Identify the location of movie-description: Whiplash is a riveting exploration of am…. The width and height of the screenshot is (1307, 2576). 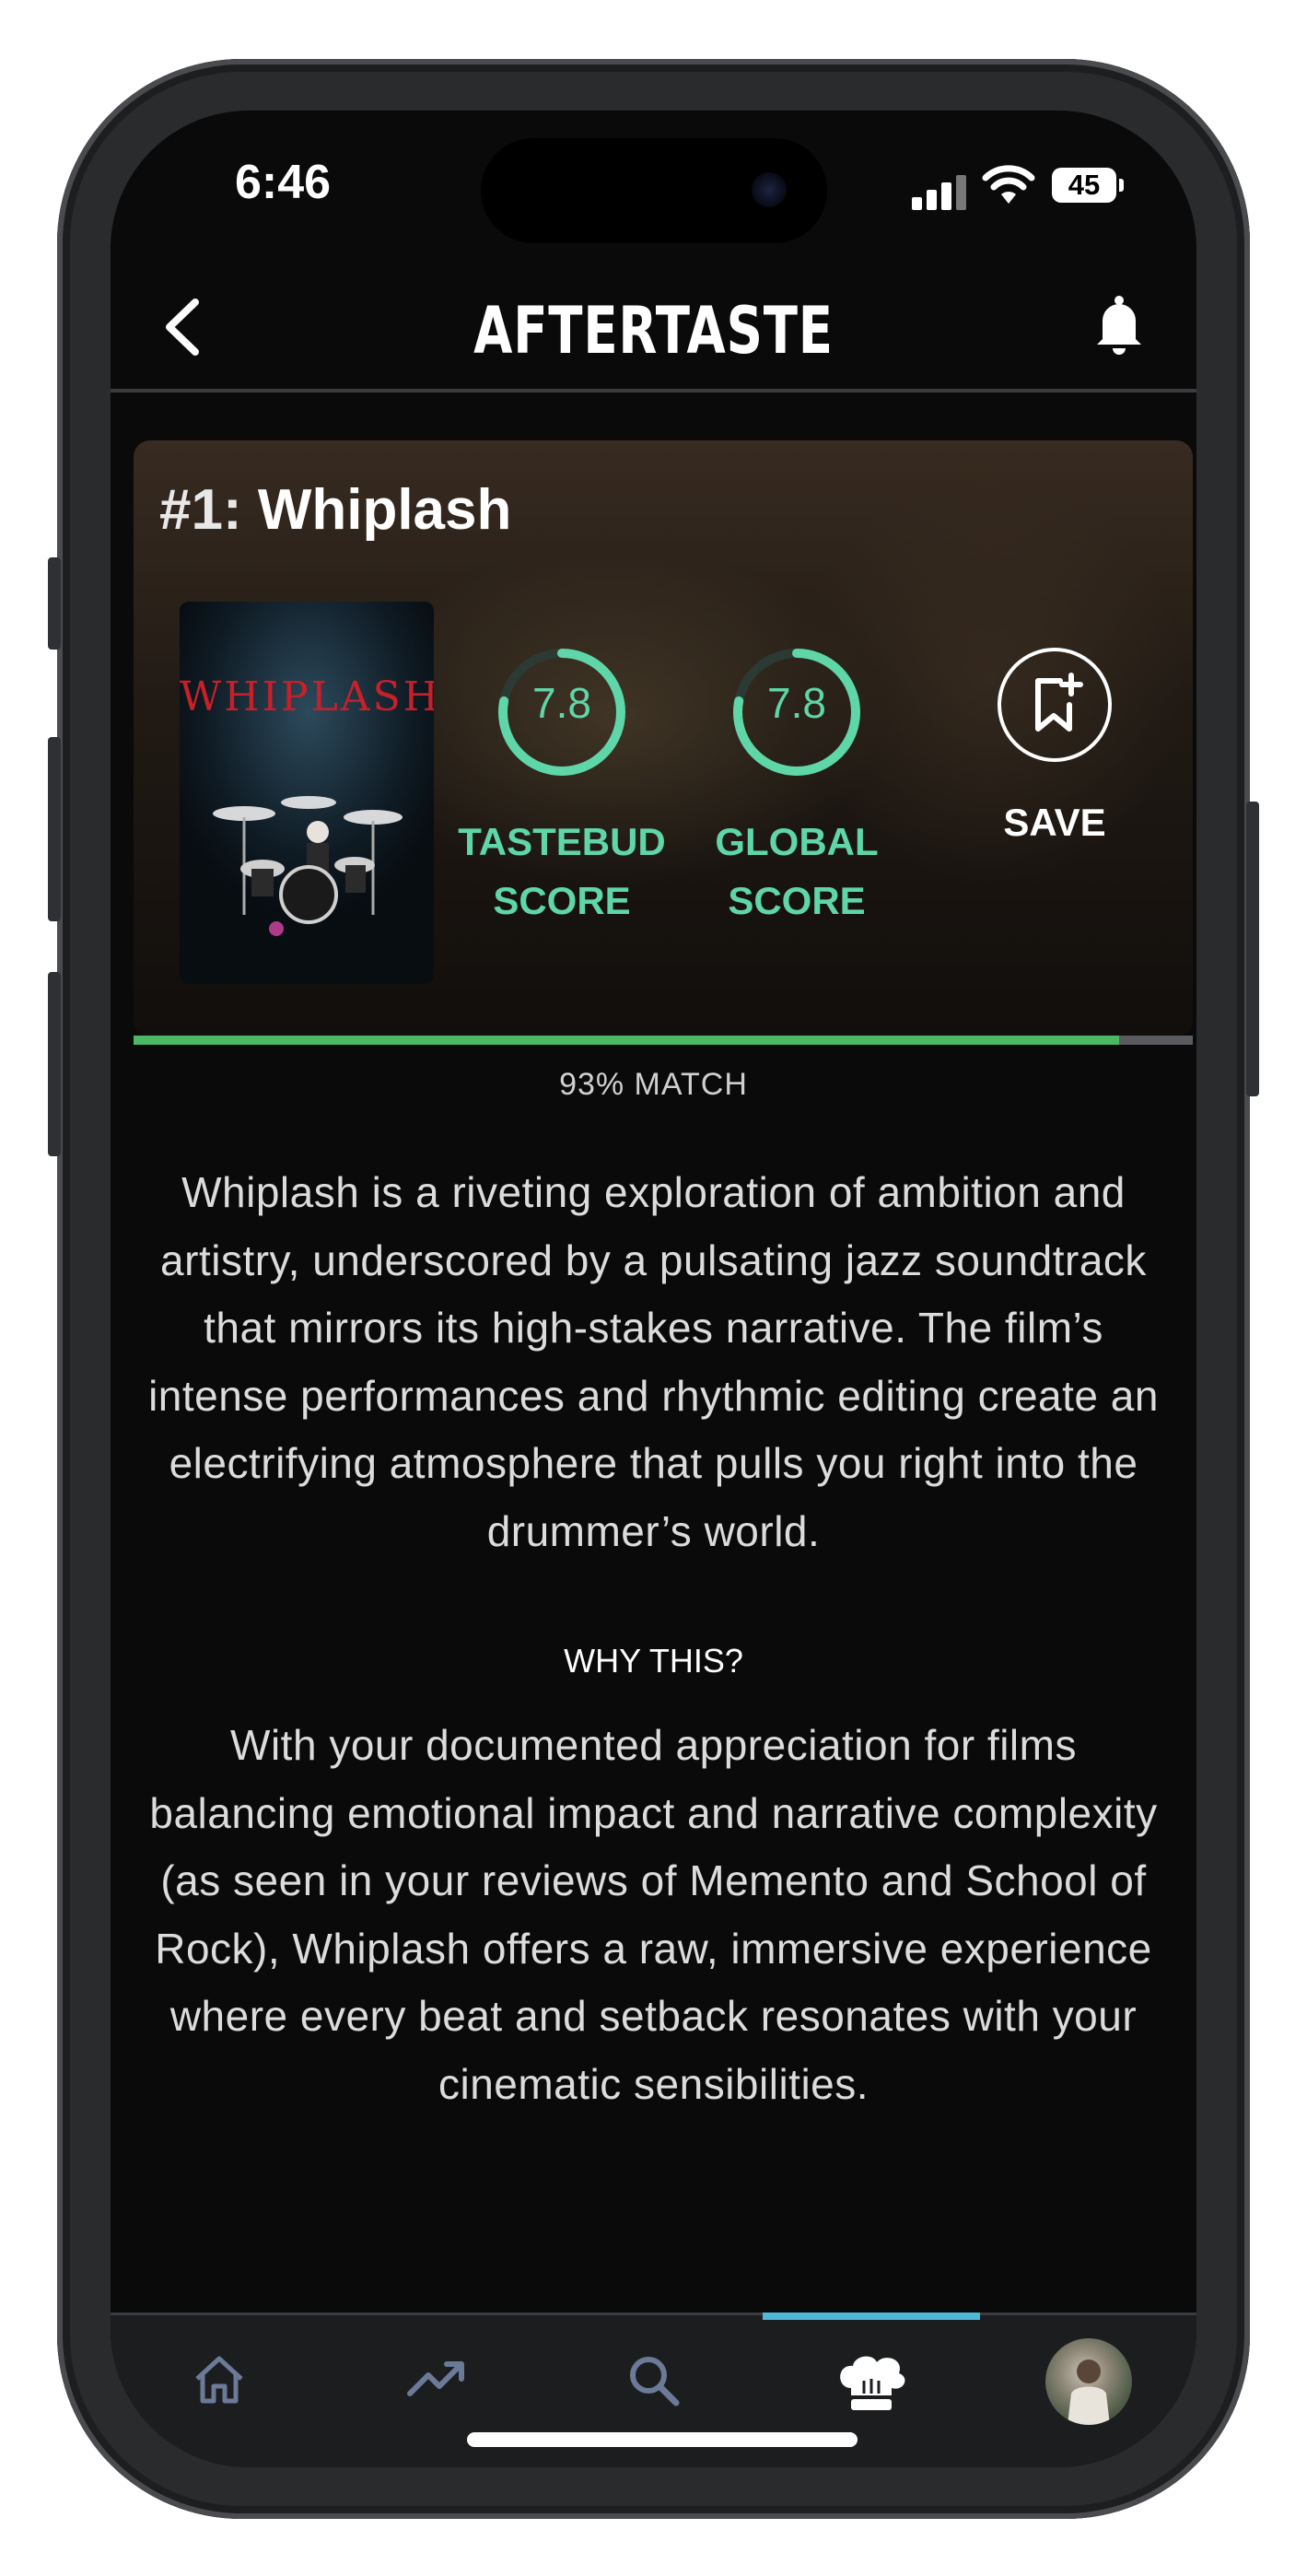
(653, 1361).